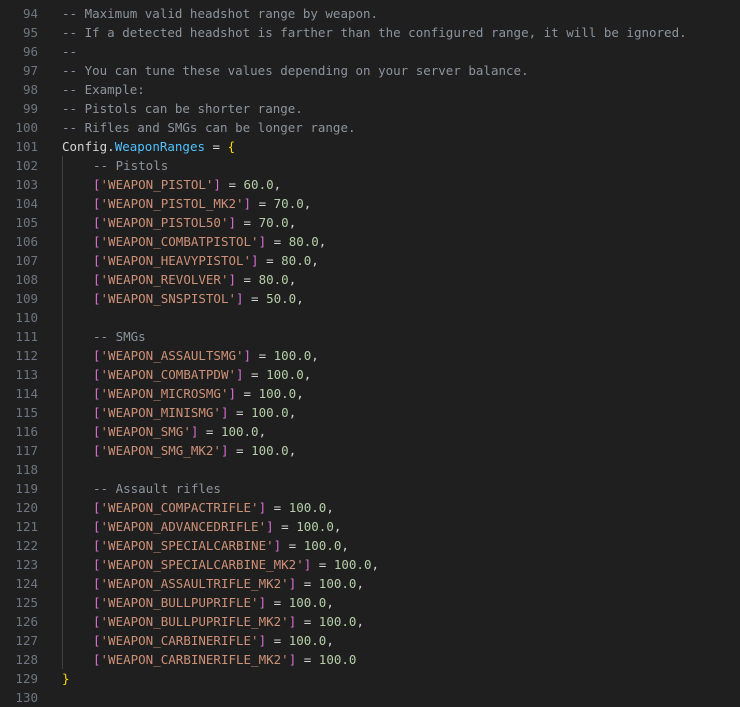 This screenshot has height=707, width=740. Describe the element at coordinates (370, 317) in the screenshot. I see `code-line: 110` at that location.